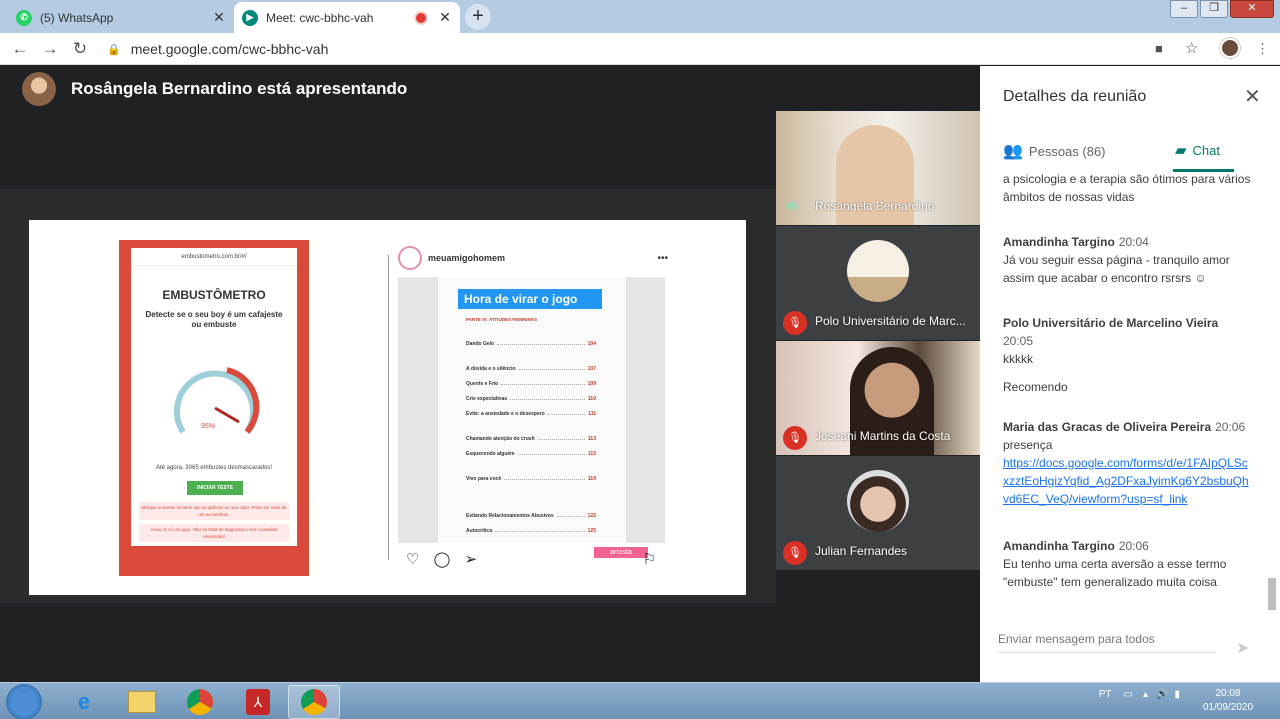 The height and width of the screenshot is (719, 1280). I want to click on tab-label: Pessoas (86), so click(1067, 151).